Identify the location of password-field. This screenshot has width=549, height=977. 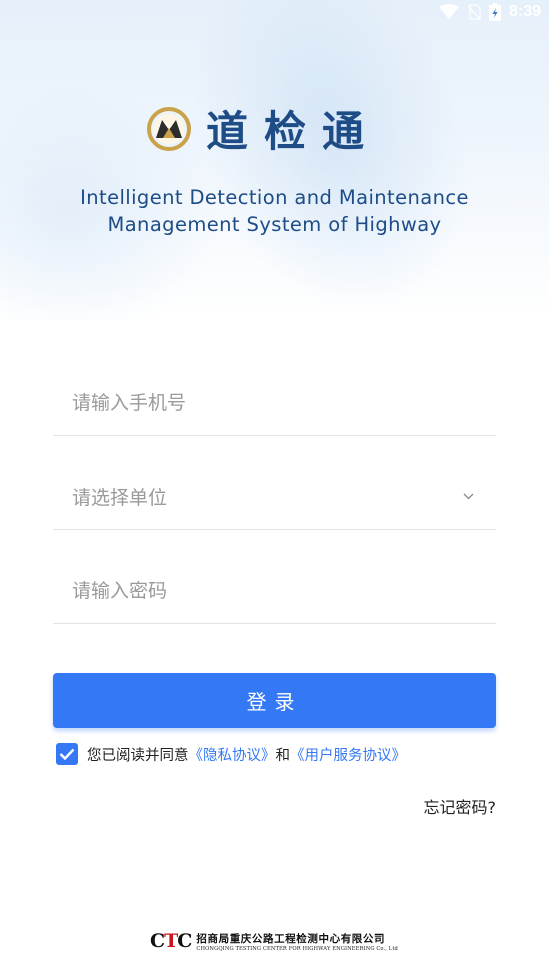
(274, 591).